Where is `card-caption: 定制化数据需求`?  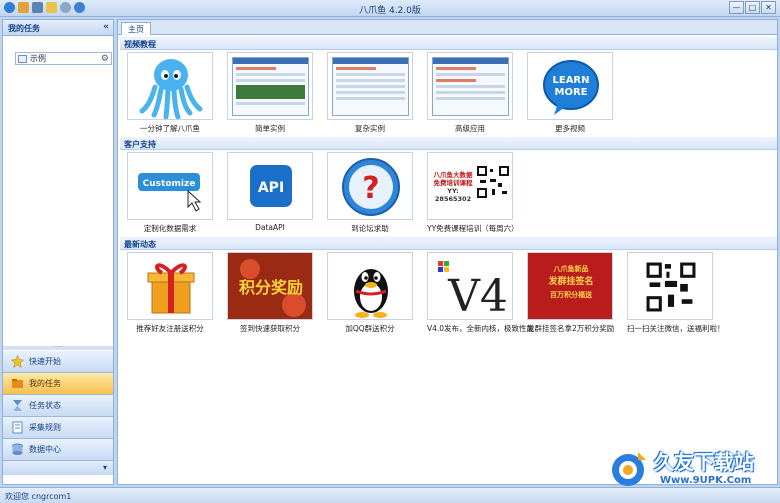 card-caption: 定制化数据需求 is located at coordinates (170, 228).